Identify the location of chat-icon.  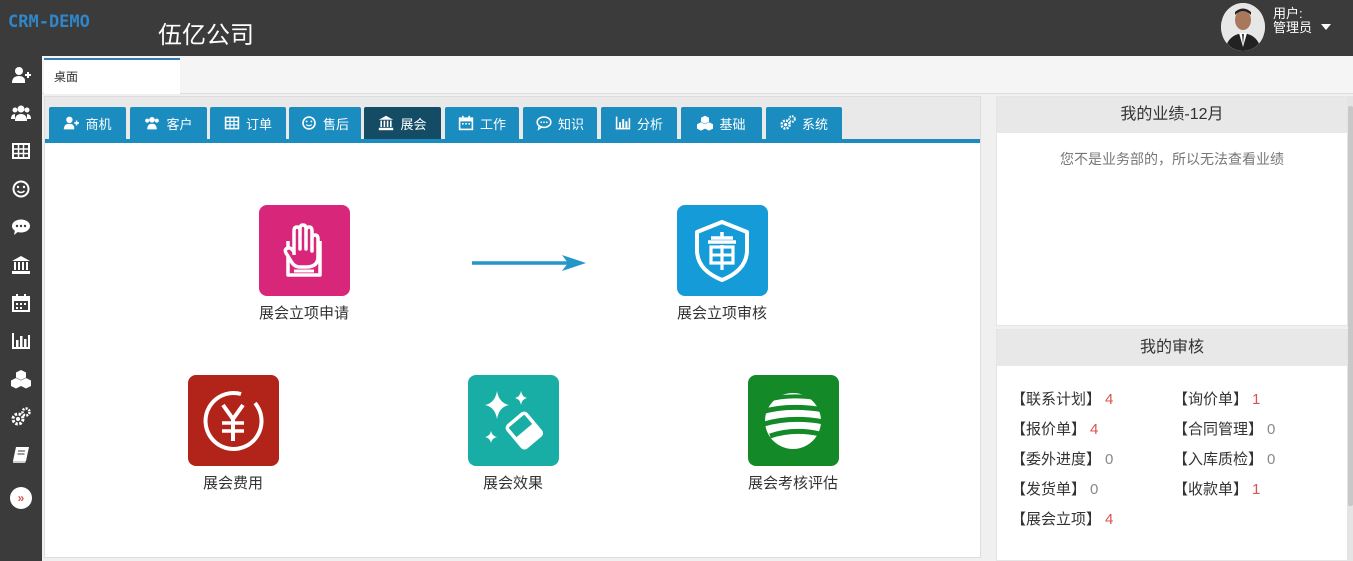
(544, 123).